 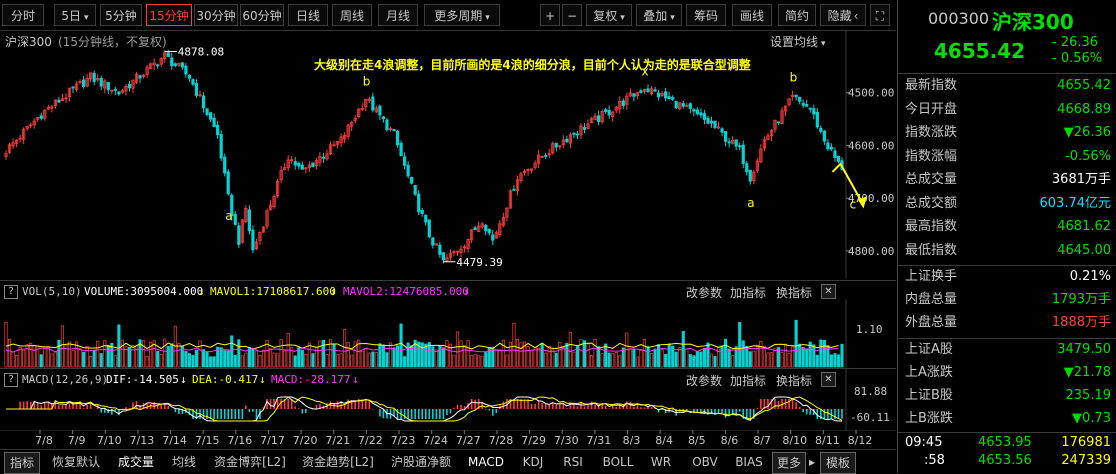 I want to click on hide-button: 隐藏 ‹, so click(x=843, y=15).